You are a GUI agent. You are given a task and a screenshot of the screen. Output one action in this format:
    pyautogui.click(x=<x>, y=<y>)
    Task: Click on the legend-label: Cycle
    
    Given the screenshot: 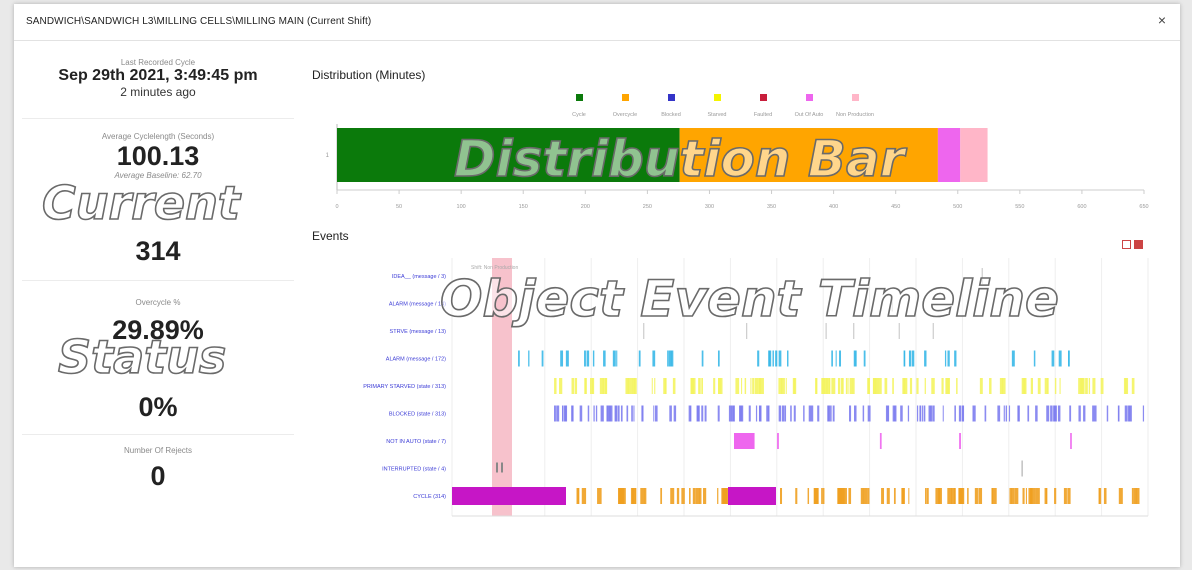 What is the action you would take?
    pyautogui.click(x=579, y=115)
    